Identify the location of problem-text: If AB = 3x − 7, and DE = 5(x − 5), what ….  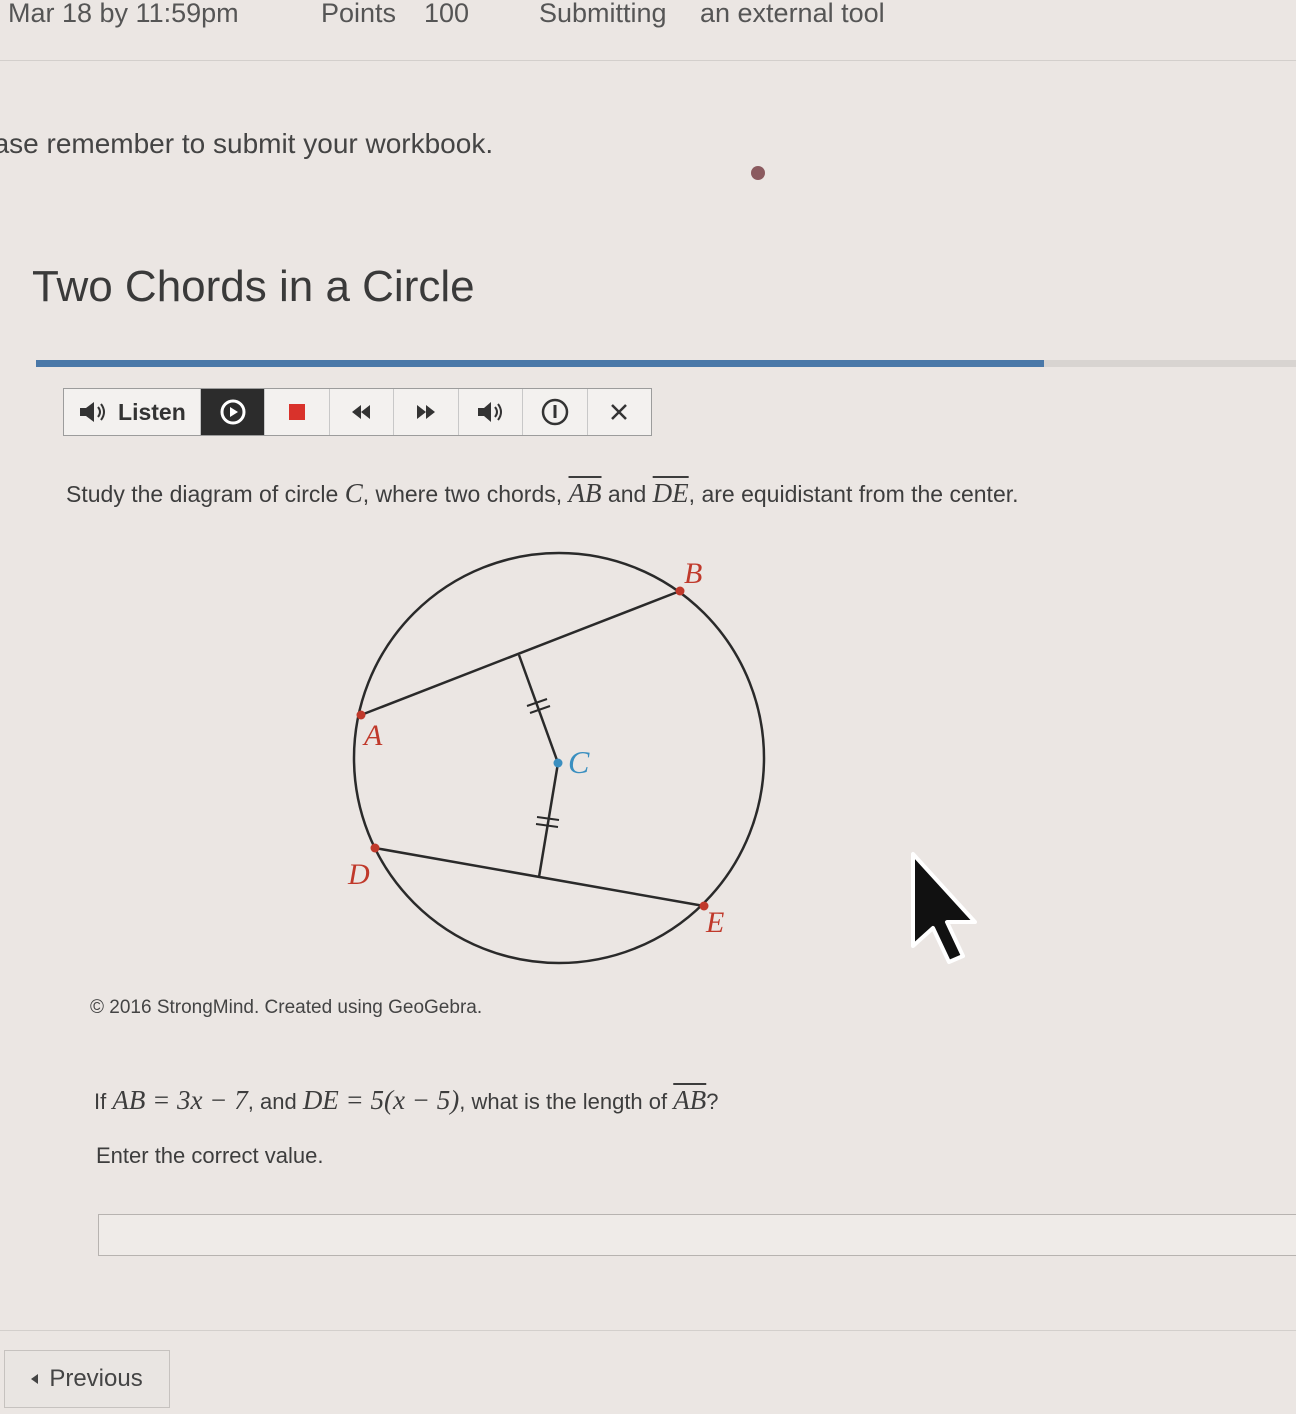
(406, 1100).